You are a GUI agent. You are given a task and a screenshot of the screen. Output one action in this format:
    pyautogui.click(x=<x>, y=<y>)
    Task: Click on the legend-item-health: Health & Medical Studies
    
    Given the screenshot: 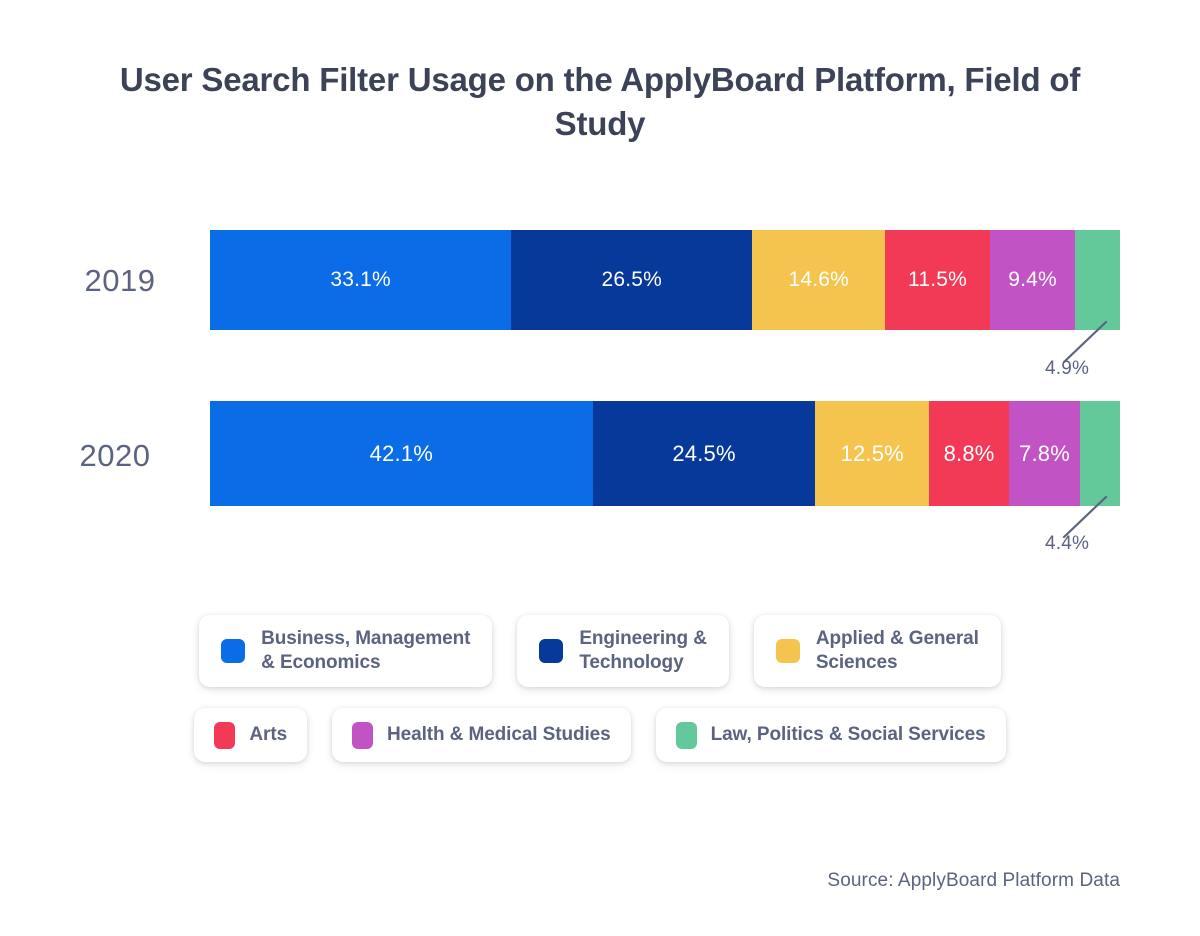 What is the action you would take?
    pyautogui.click(x=481, y=735)
    